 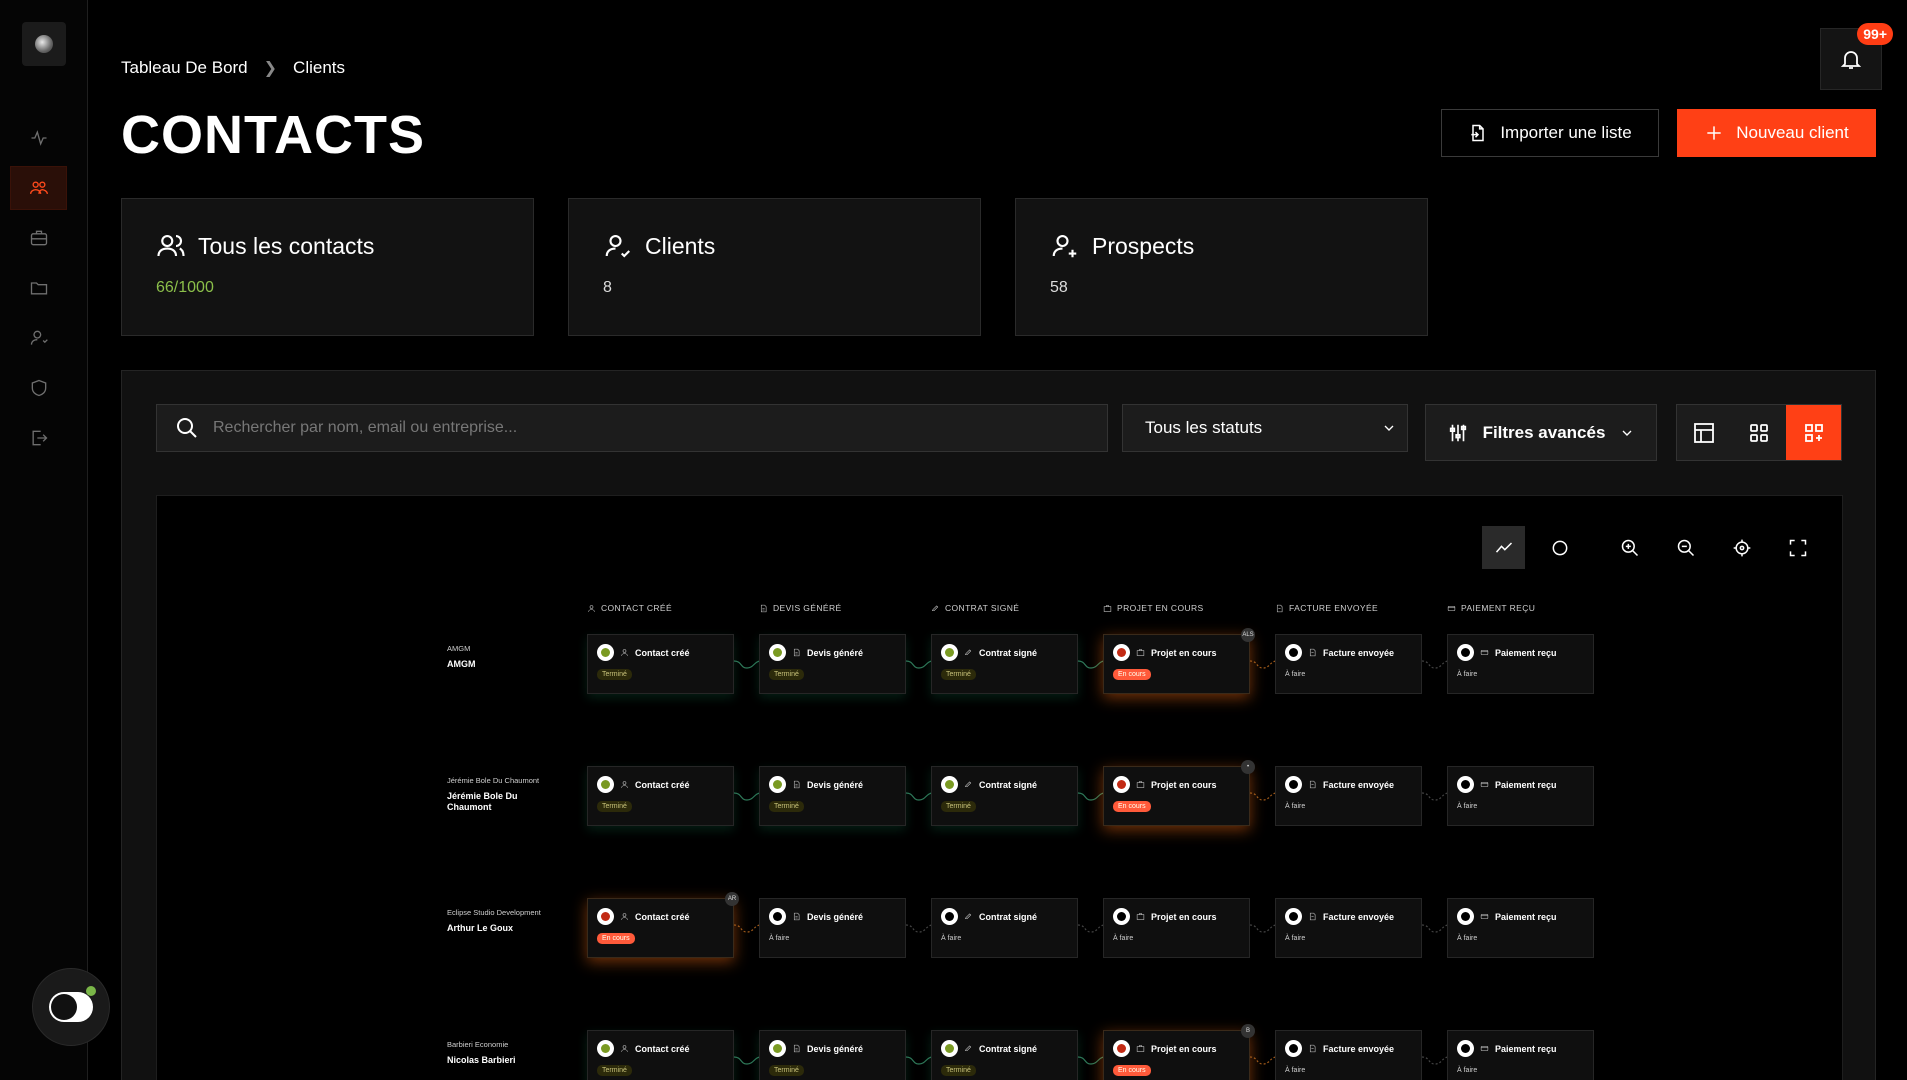 What do you see at coordinates (832, 928) in the screenshot?
I see `pipeline-node-devis-genere: Devis généré À faire` at bounding box center [832, 928].